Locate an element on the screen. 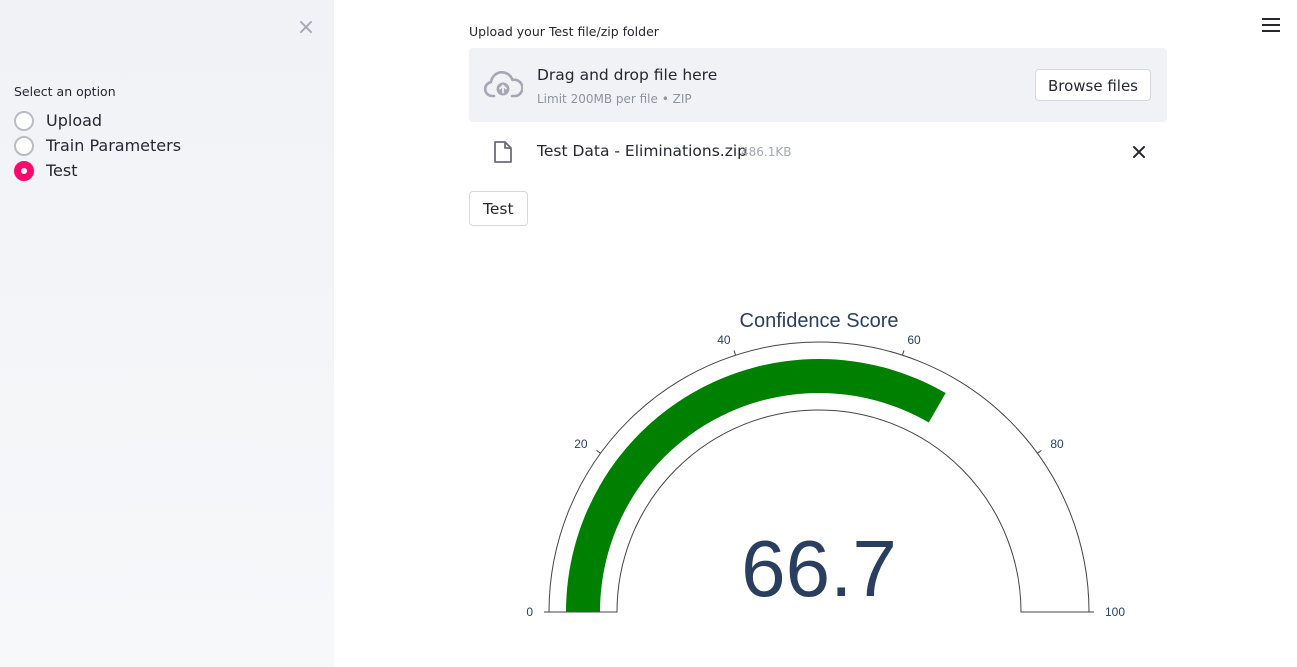 This screenshot has height=667, width=1297. gauge-value: 66.7 is located at coordinates (819, 568).